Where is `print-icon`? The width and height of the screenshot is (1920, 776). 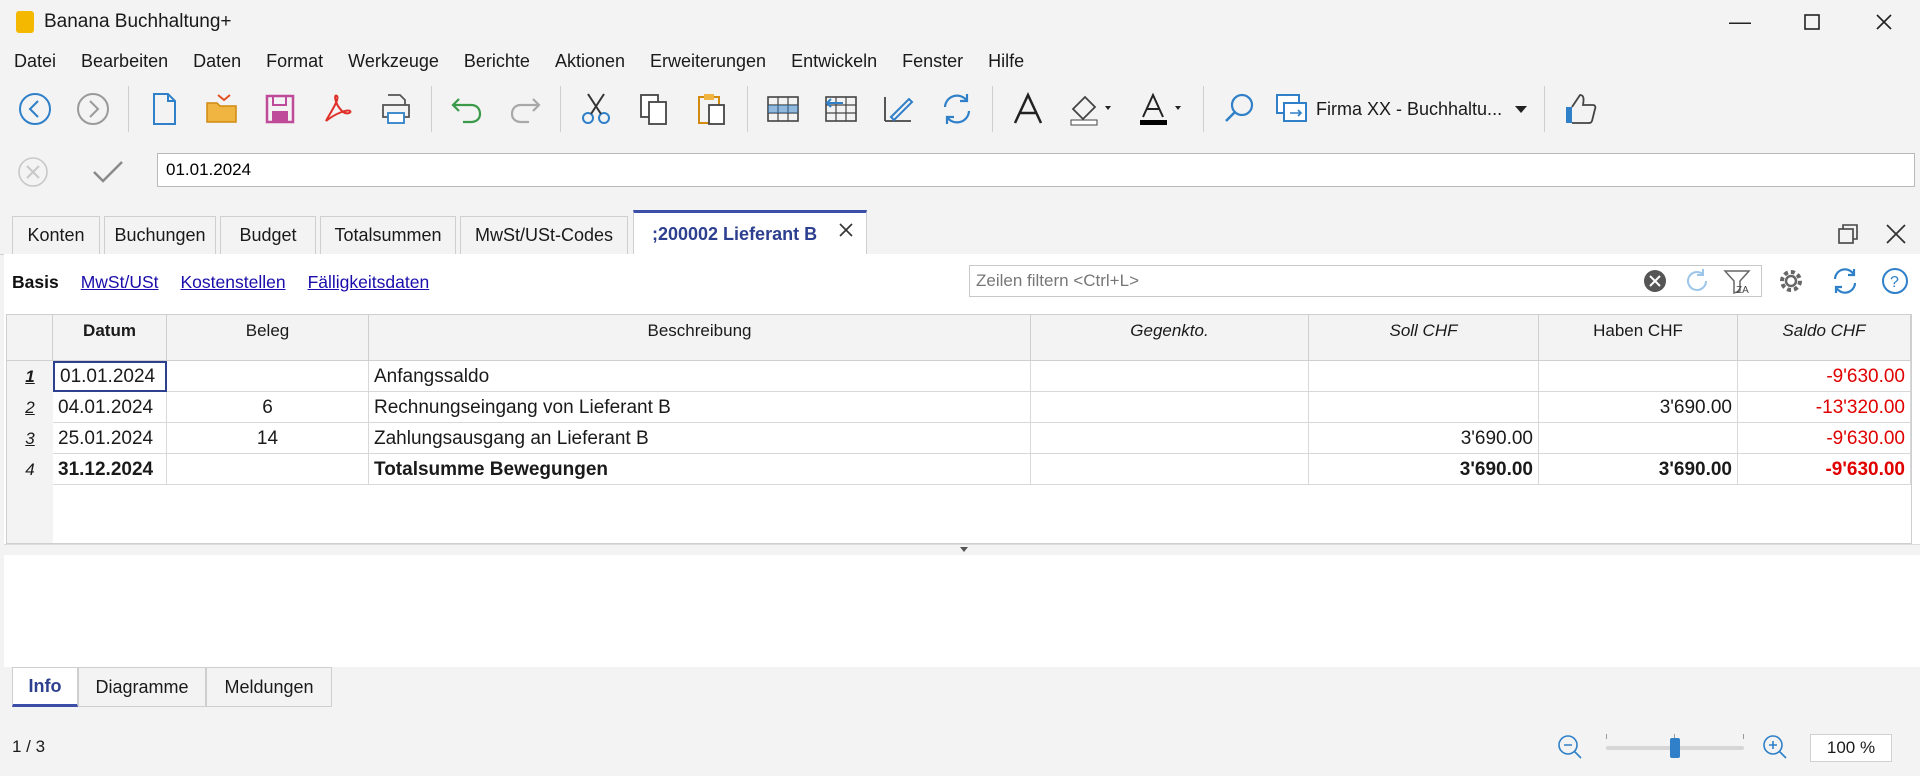
print-icon is located at coordinates (396, 109).